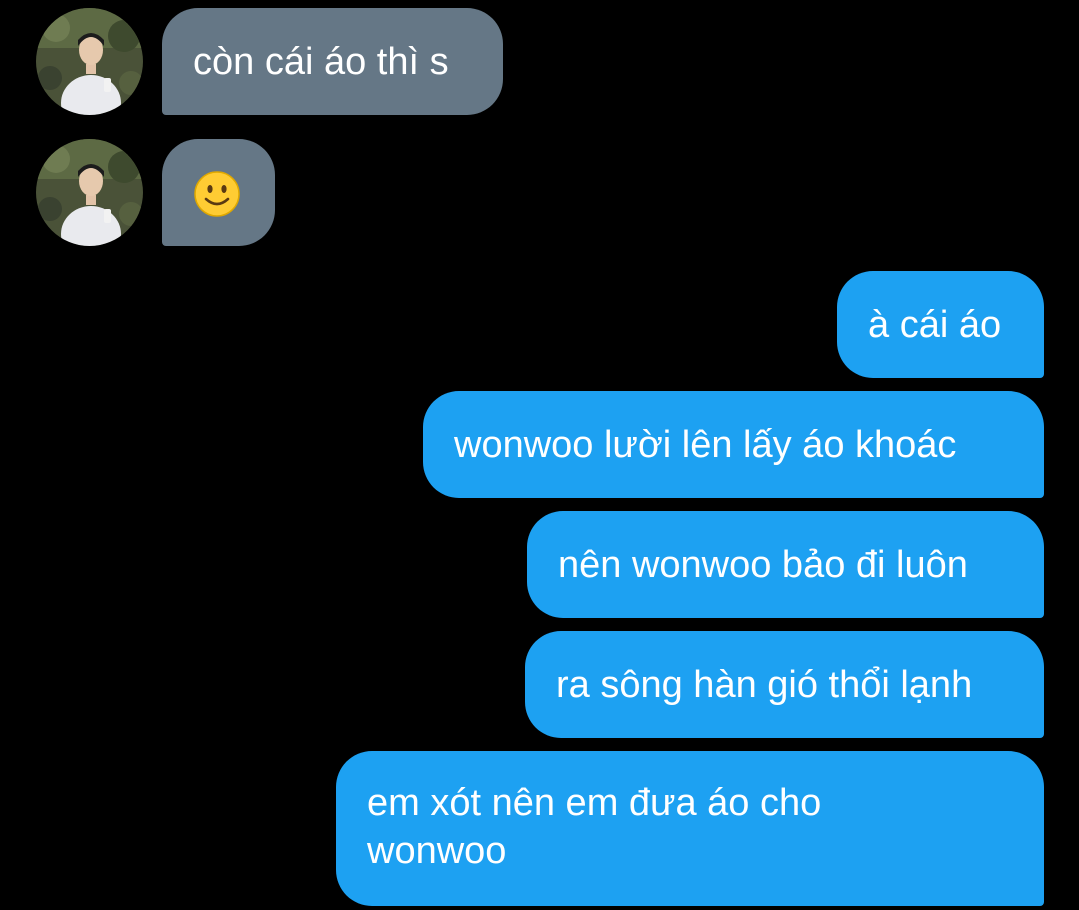 The image size is (1079, 910). What do you see at coordinates (705, 445) in the screenshot?
I see `message-text: wonwoo lười lên lấy áo khoác` at bounding box center [705, 445].